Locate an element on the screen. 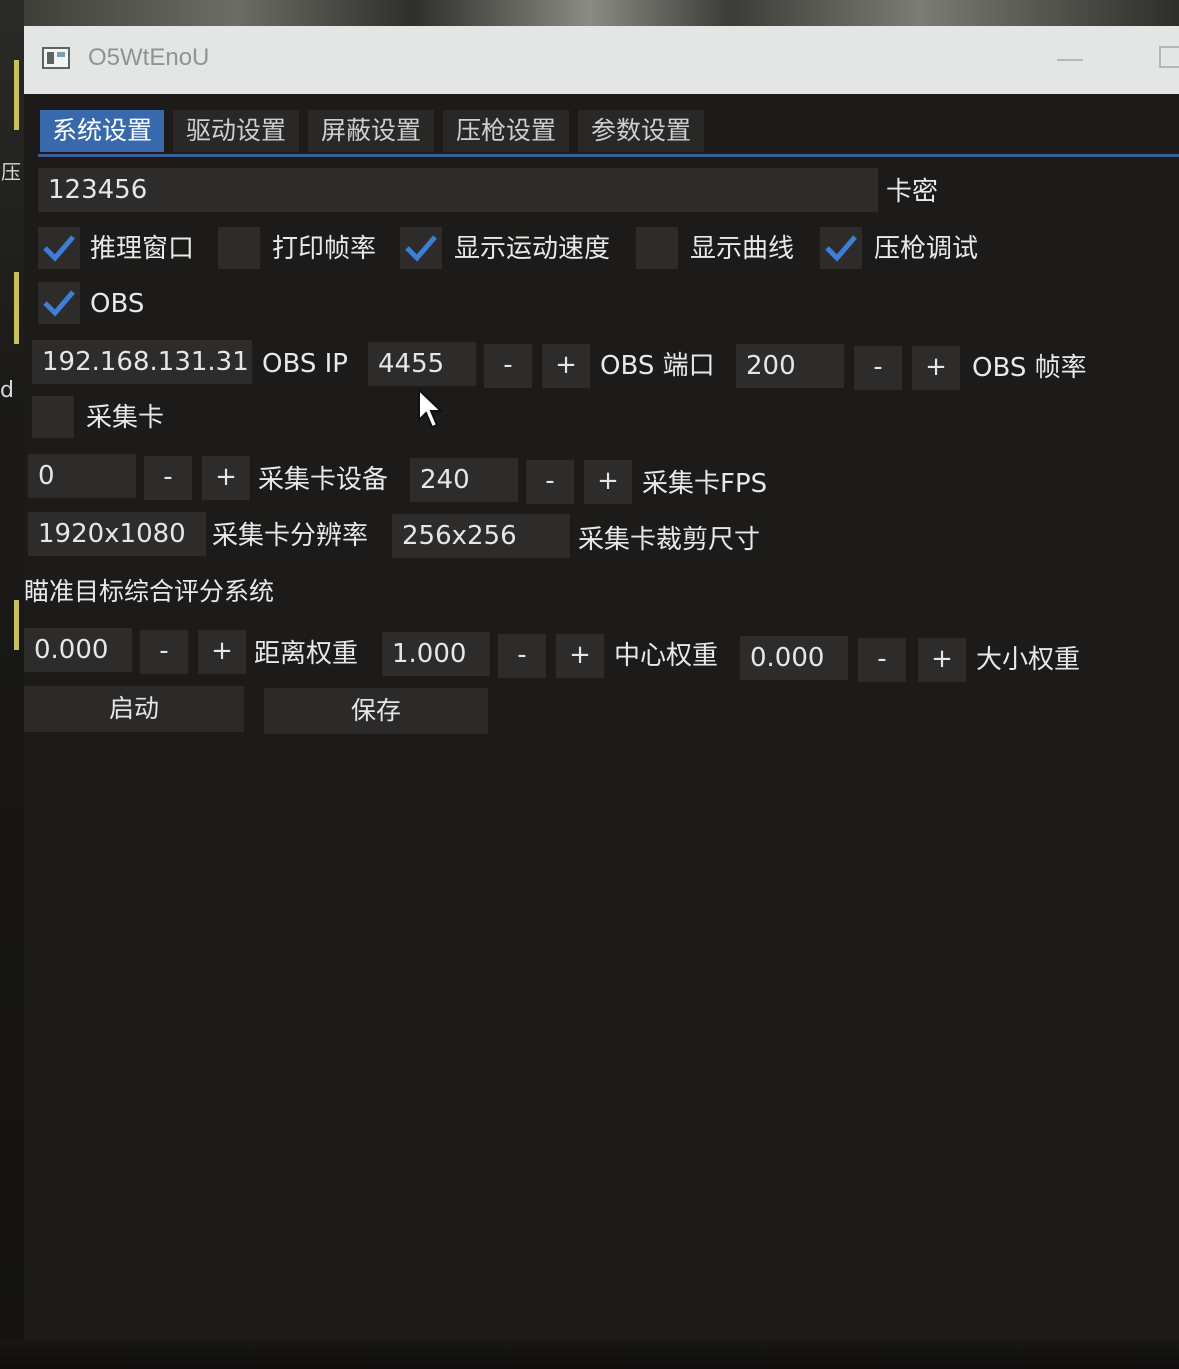 Image resolution: width=1179 pixels, height=1369 pixels. capture-device-minus-button: - is located at coordinates (168, 478).